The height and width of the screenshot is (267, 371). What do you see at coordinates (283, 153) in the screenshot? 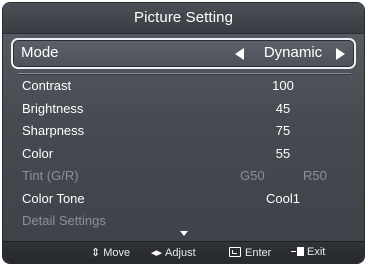
I see `setting-value: 55` at bounding box center [283, 153].